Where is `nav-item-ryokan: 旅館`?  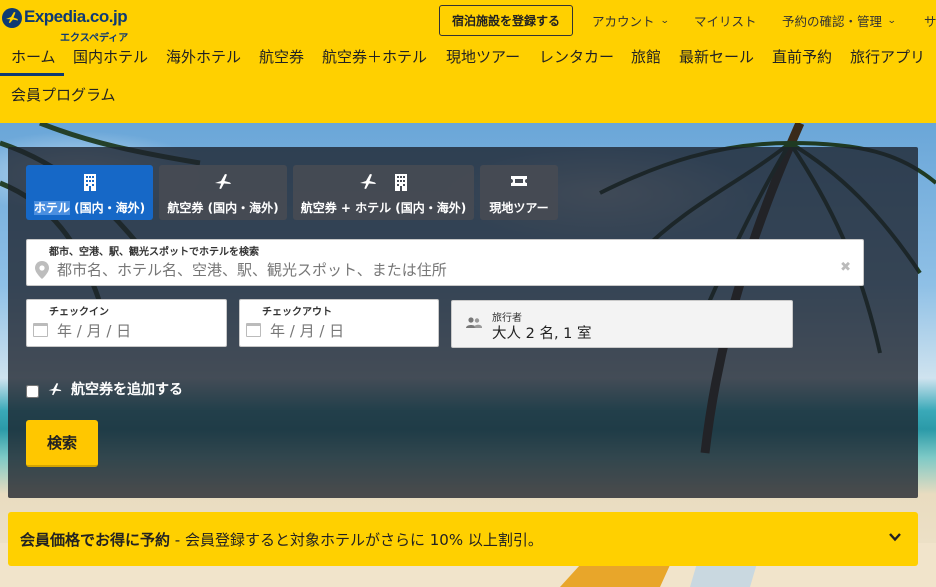 nav-item-ryokan: 旅館 is located at coordinates (646, 56).